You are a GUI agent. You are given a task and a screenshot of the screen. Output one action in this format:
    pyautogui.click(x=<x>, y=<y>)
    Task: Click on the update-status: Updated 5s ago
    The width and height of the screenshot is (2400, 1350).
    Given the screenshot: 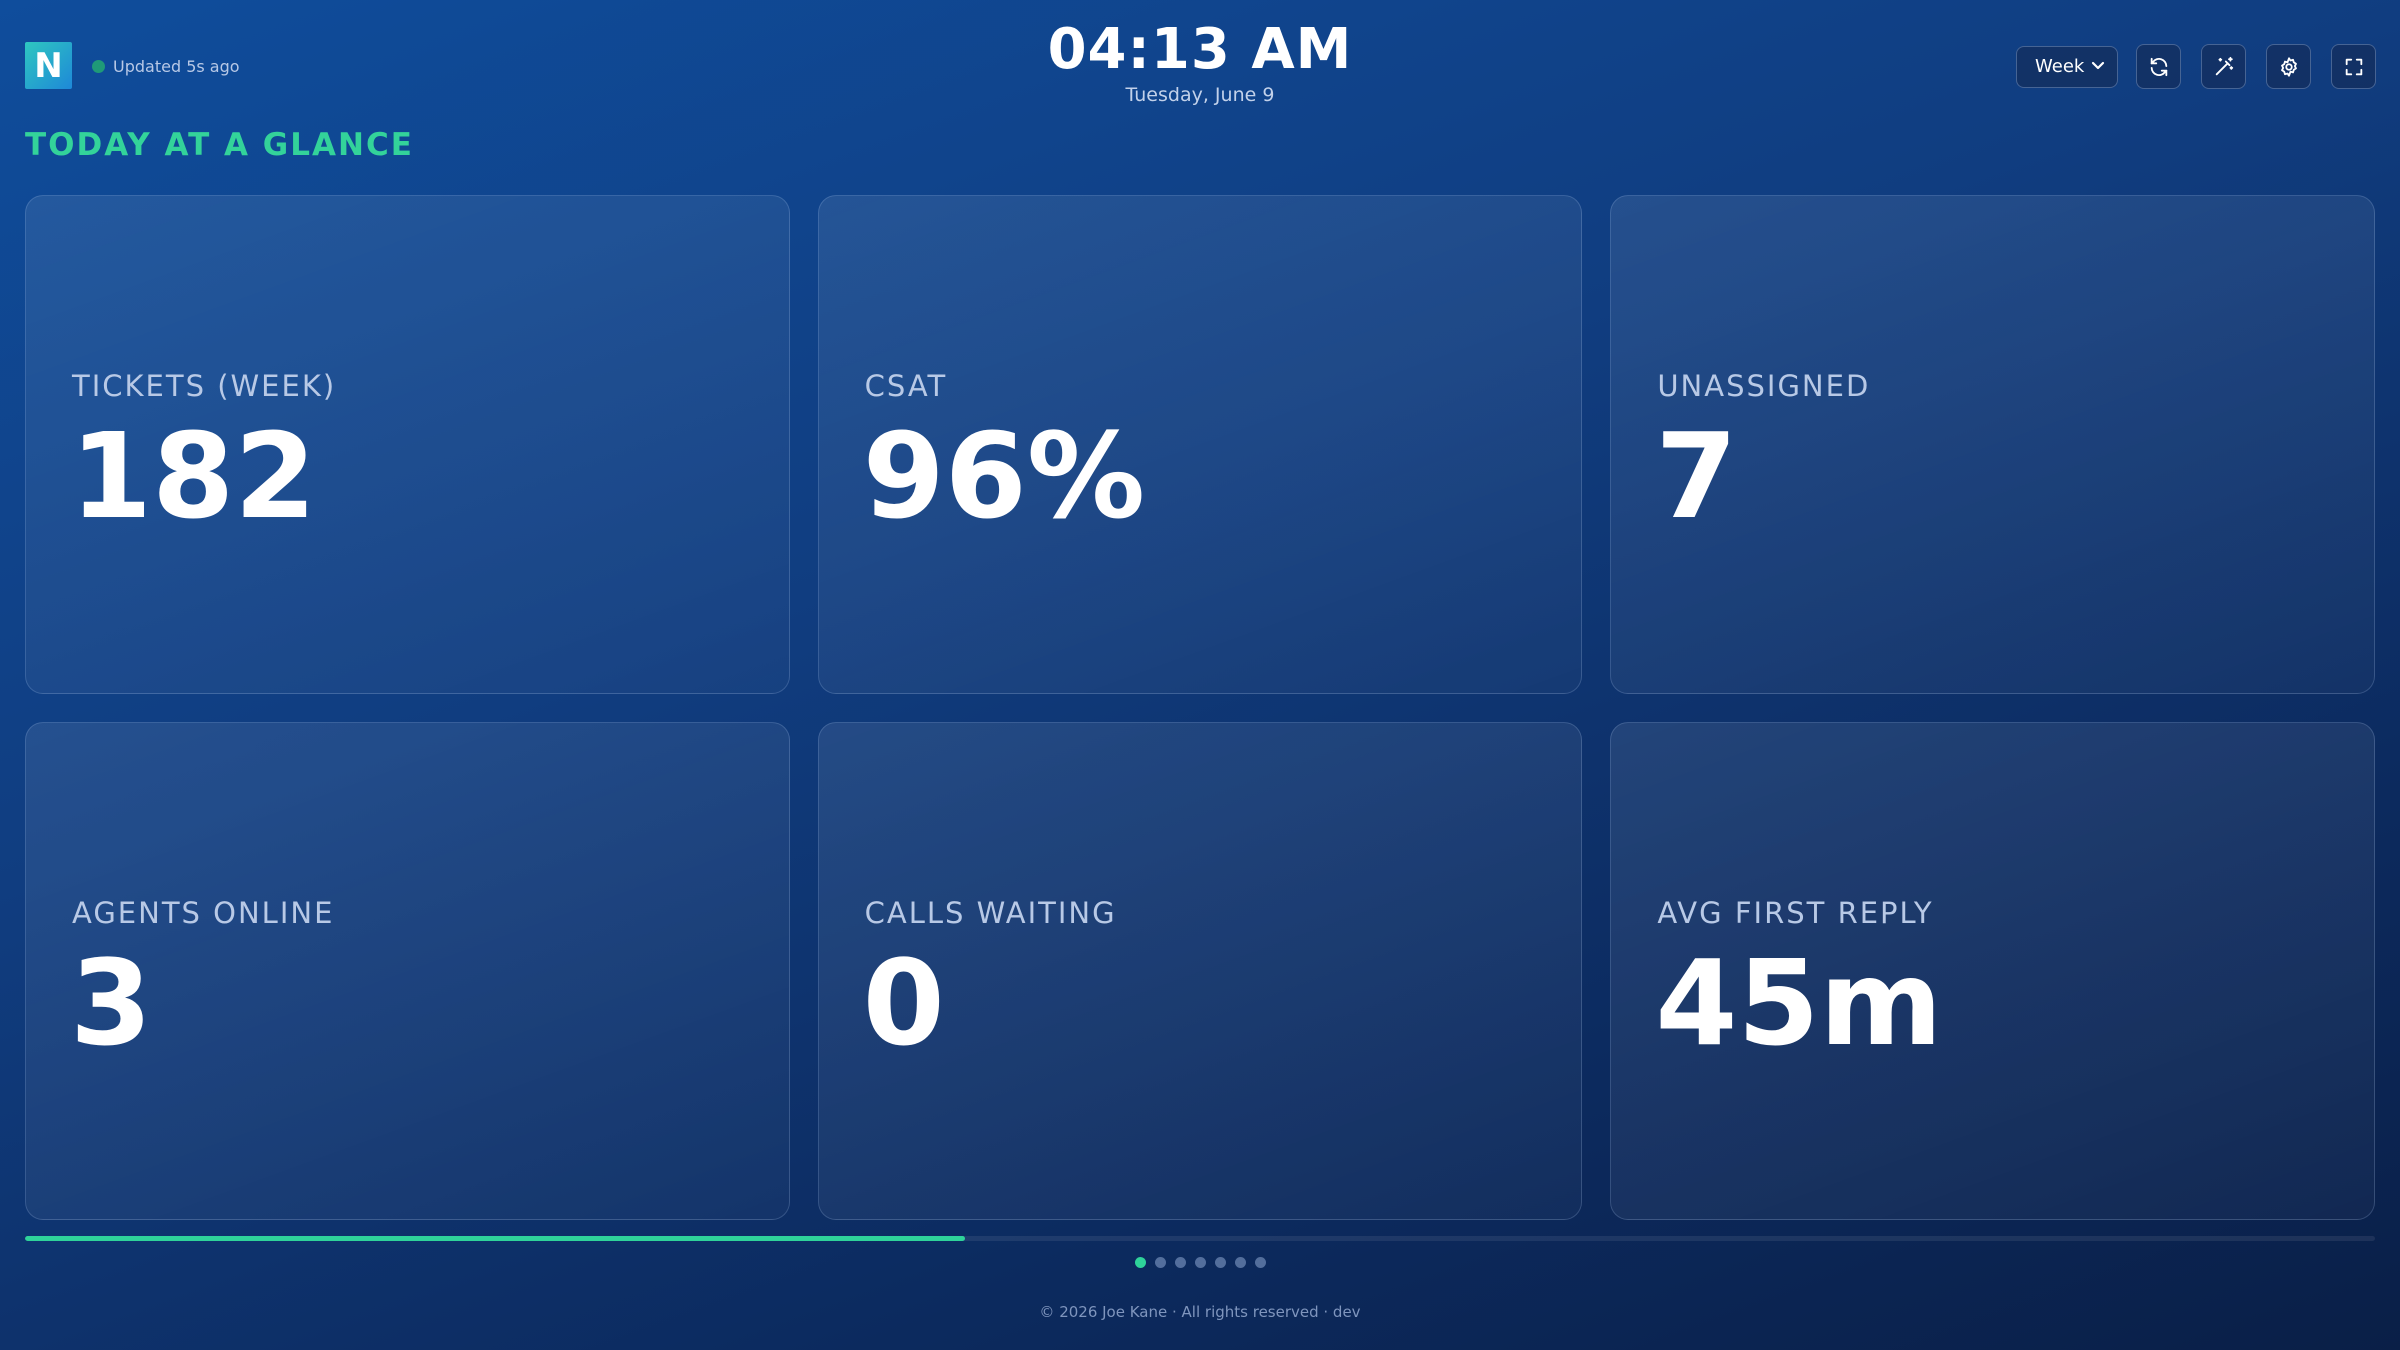 What is the action you would take?
    pyautogui.click(x=166, y=66)
    